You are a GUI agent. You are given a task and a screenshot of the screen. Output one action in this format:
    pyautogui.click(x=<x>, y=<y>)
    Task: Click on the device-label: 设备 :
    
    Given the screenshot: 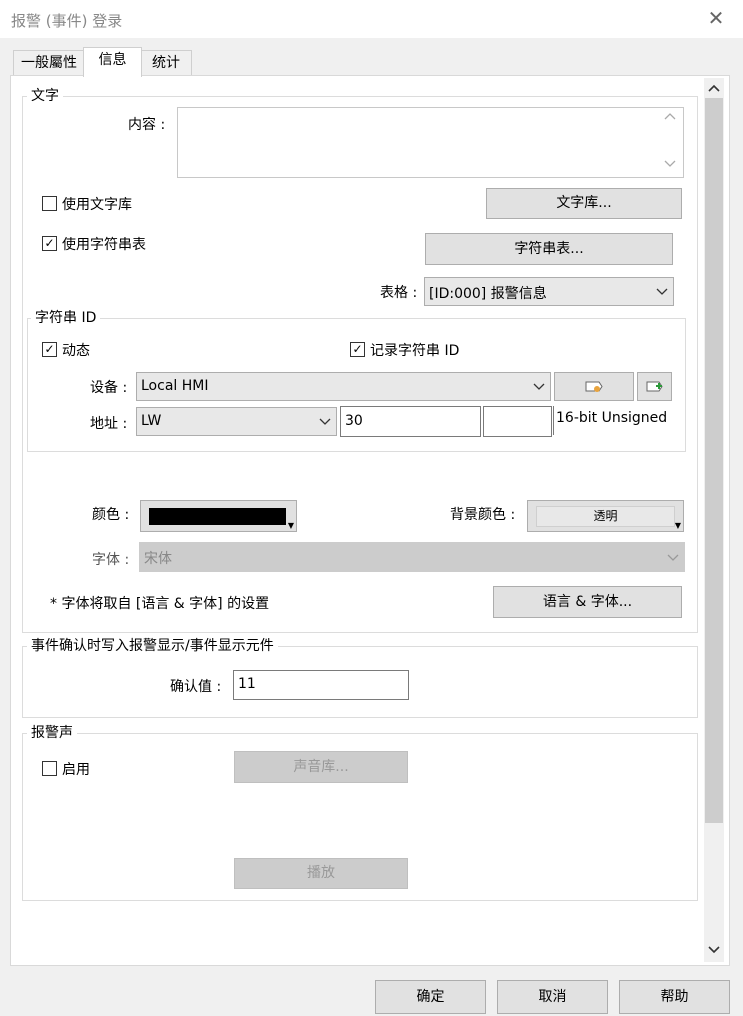 What is the action you would take?
    pyautogui.click(x=109, y=388)
    